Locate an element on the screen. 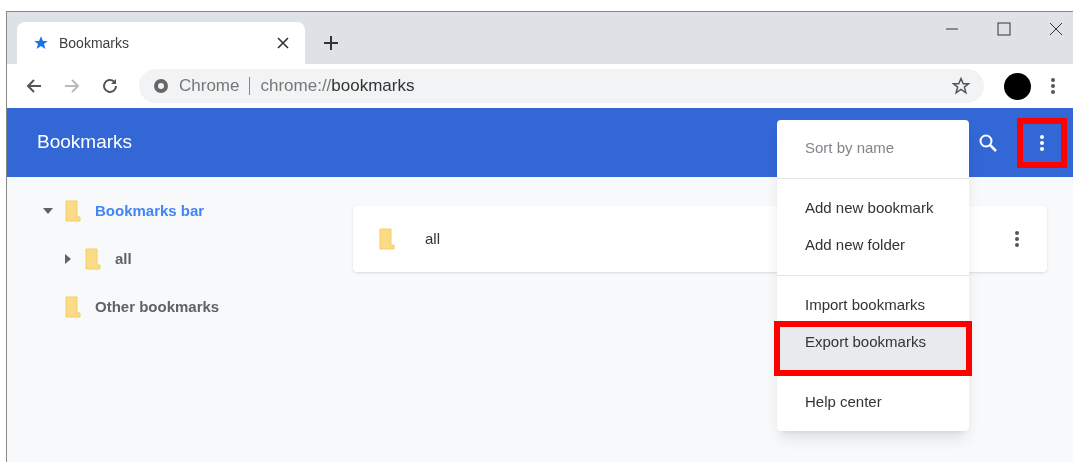  close-icon is located at coordinates (283, 43).